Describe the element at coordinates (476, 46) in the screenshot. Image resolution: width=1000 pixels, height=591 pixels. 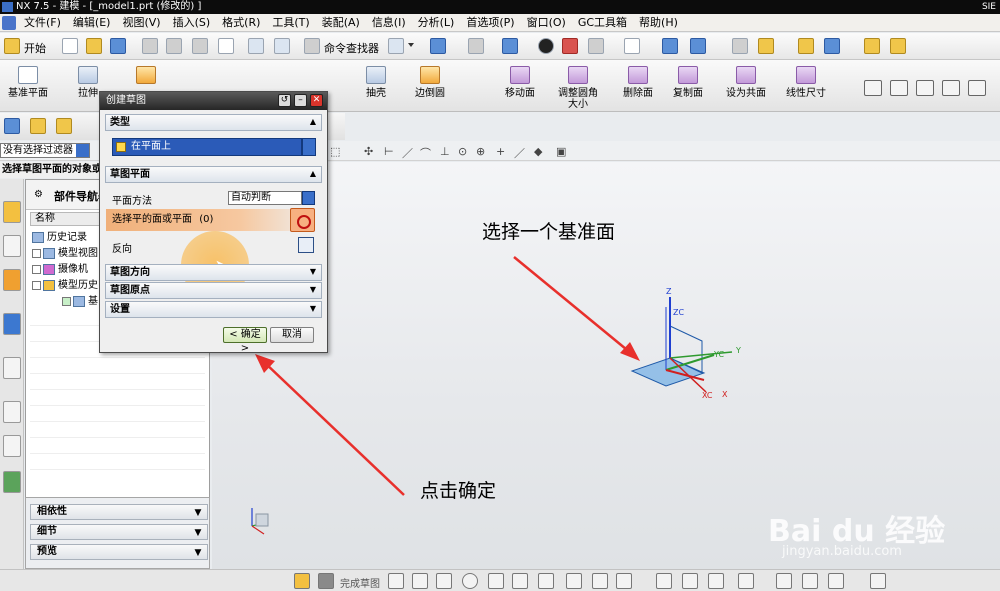
I see `view-orient-icon` at that location.